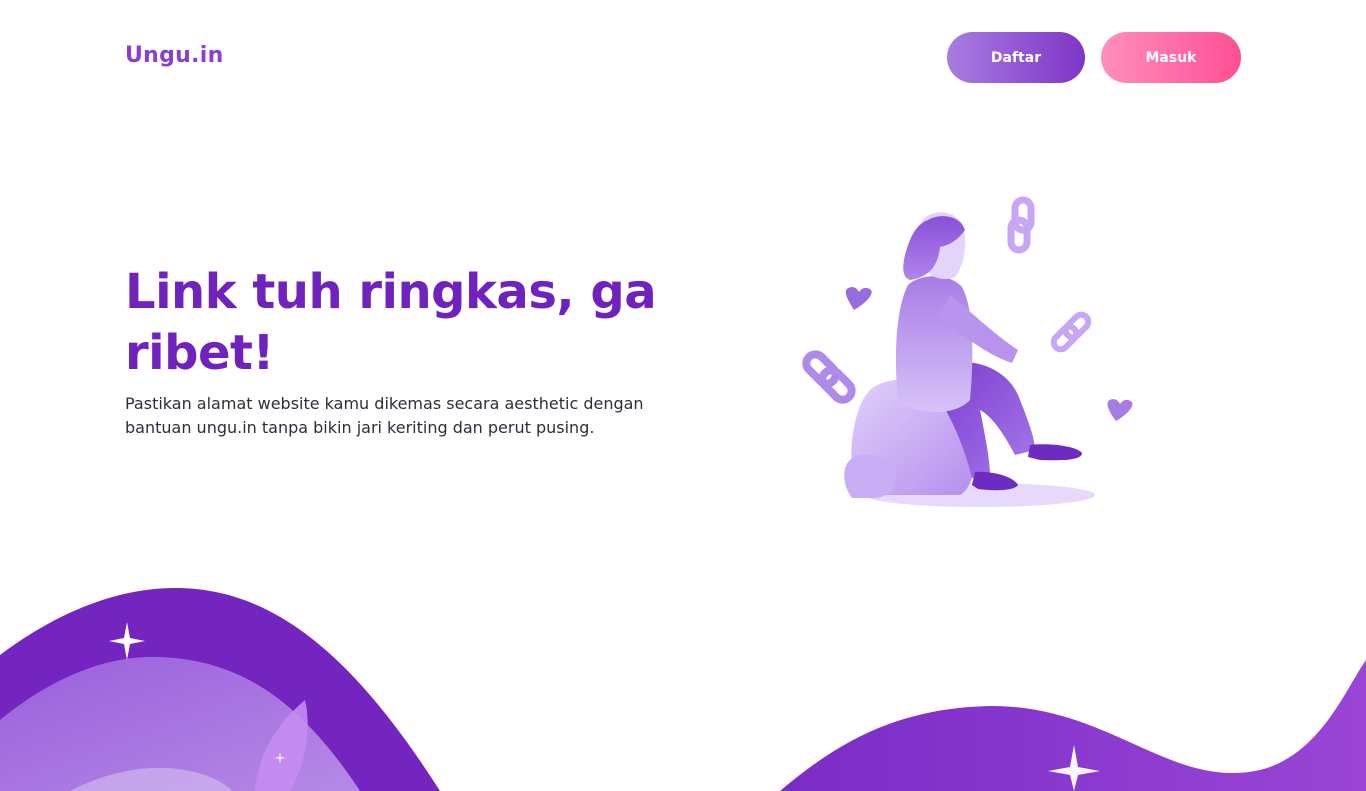 The width and height of the screenshot is (1366, 791). What do you see at coordinates (1073, 725) in the screenshot?
I see `right-wave` at bounding box center [1073, 725].